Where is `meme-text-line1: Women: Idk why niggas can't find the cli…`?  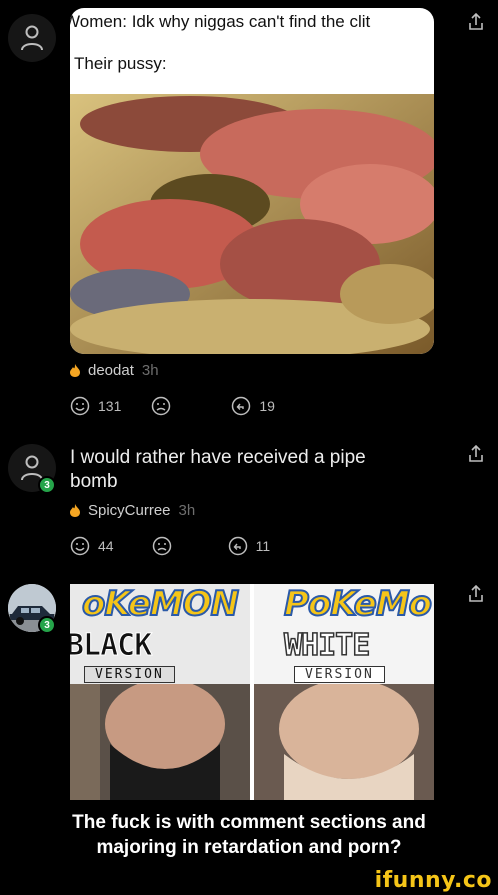 meme-text-line1: Women: Idk why niggas can't find the cli… is located at coordinates (220, 21).